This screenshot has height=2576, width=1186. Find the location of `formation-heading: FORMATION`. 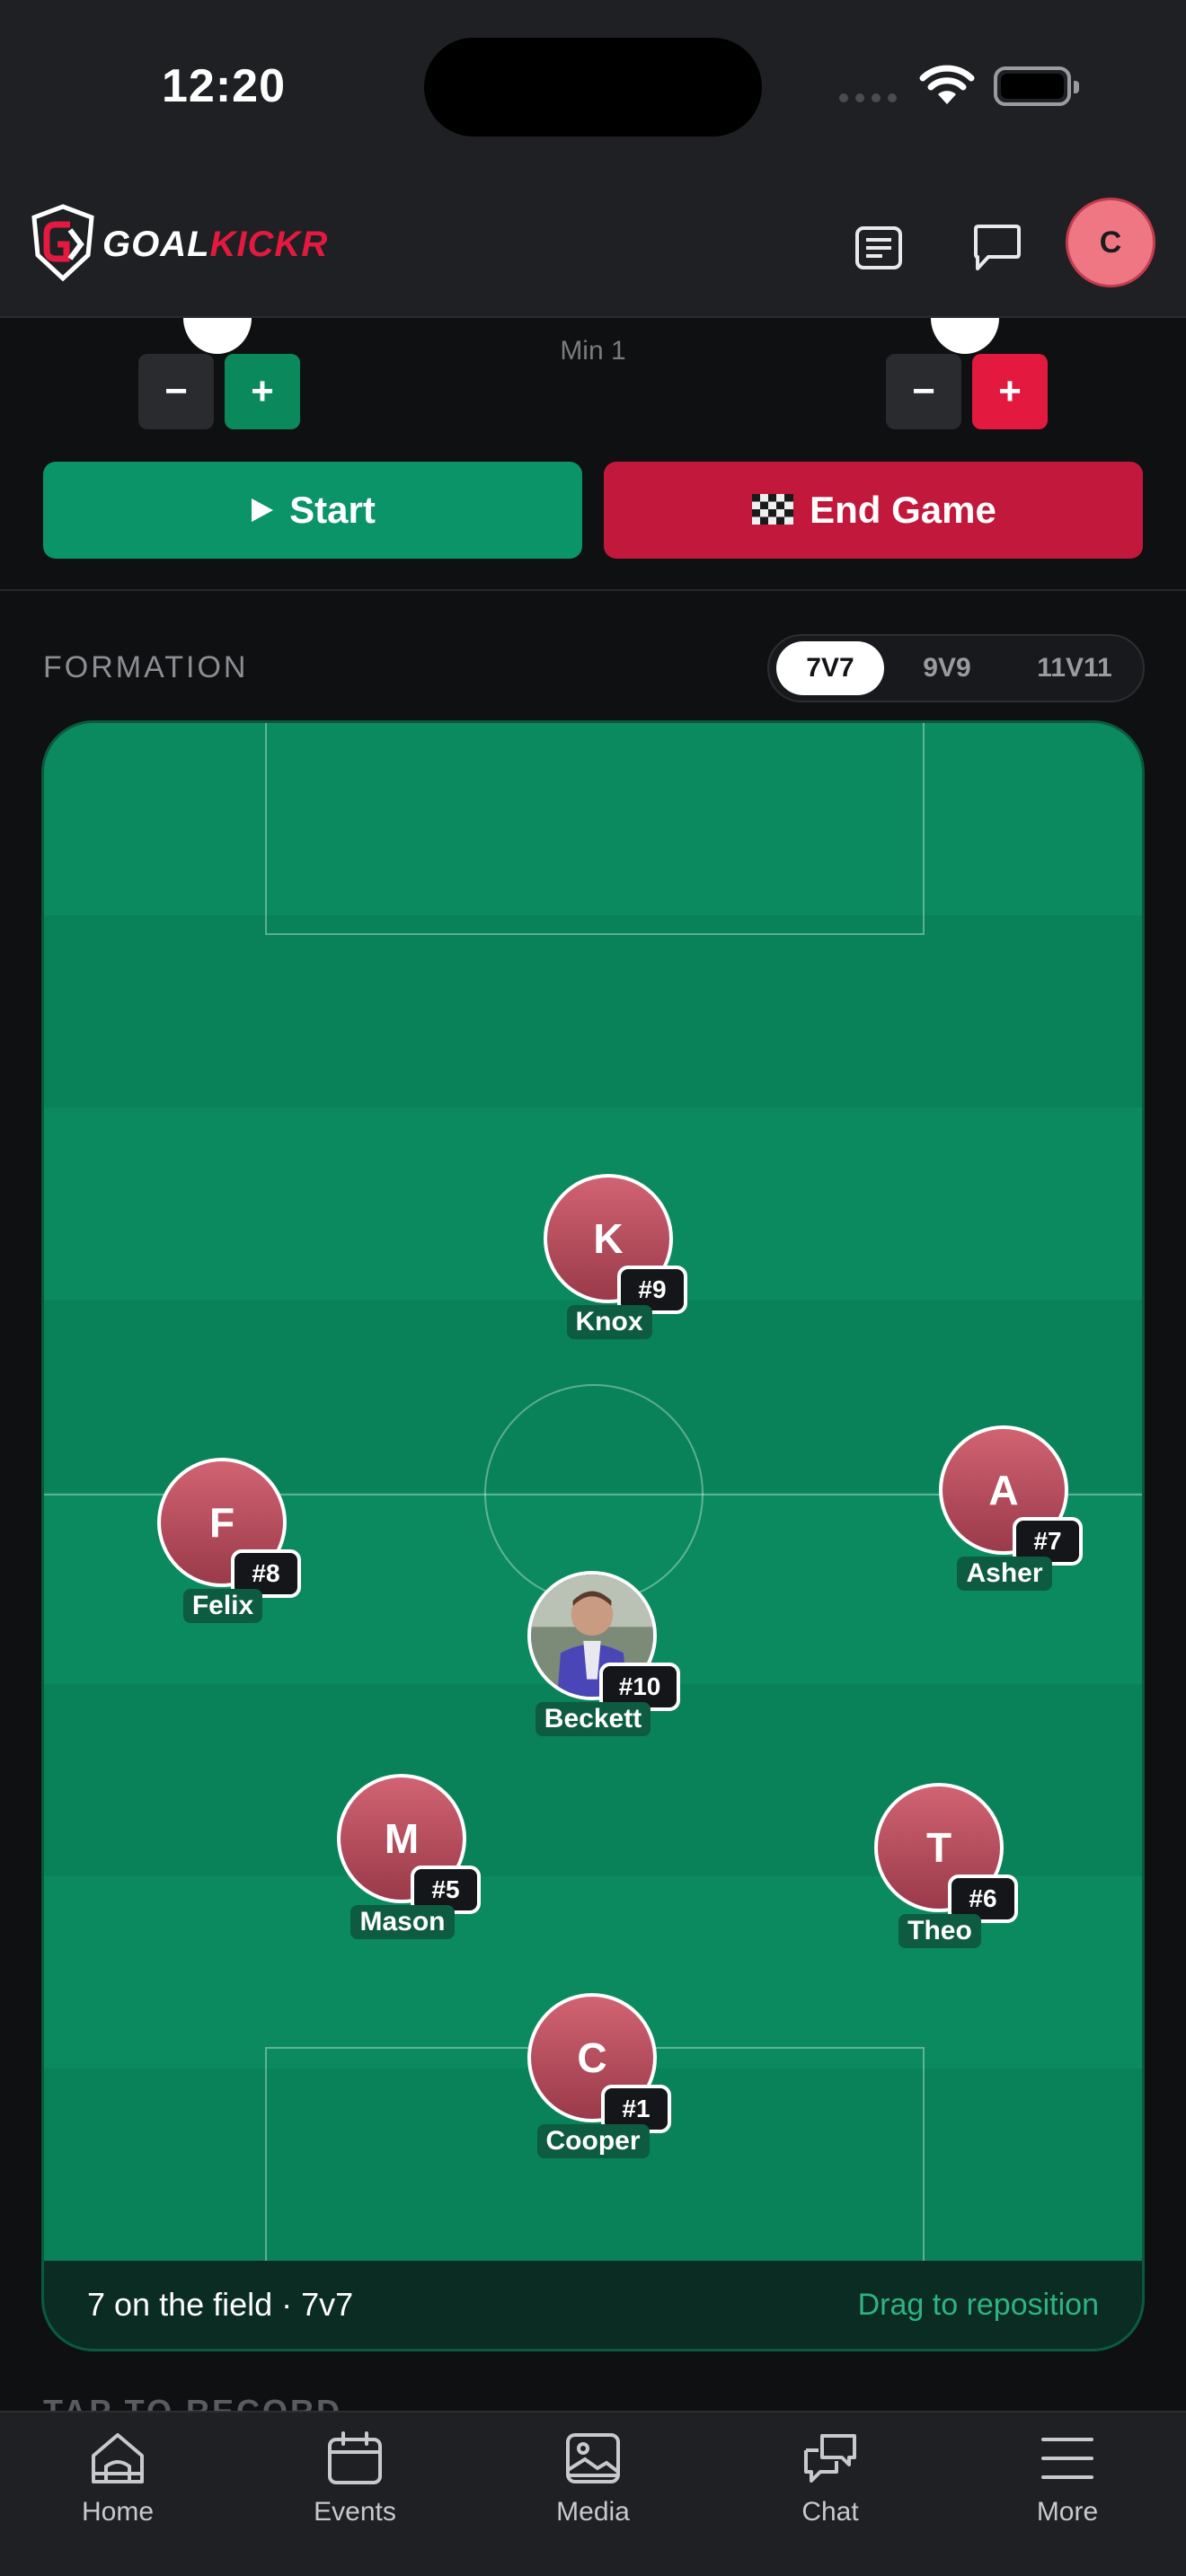

formation-heading: FORMATION is located at coordinates (146, 667).